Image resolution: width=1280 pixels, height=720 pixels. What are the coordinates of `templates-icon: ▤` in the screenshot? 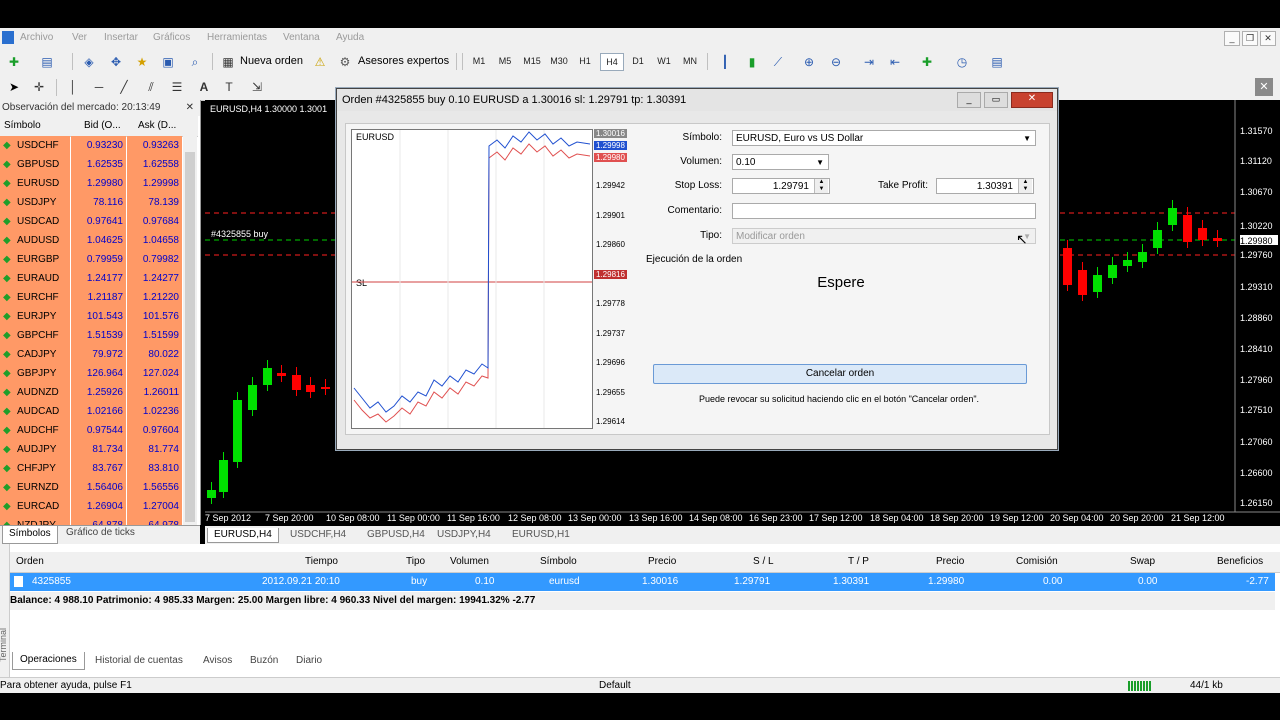 It's located at (997, 62).